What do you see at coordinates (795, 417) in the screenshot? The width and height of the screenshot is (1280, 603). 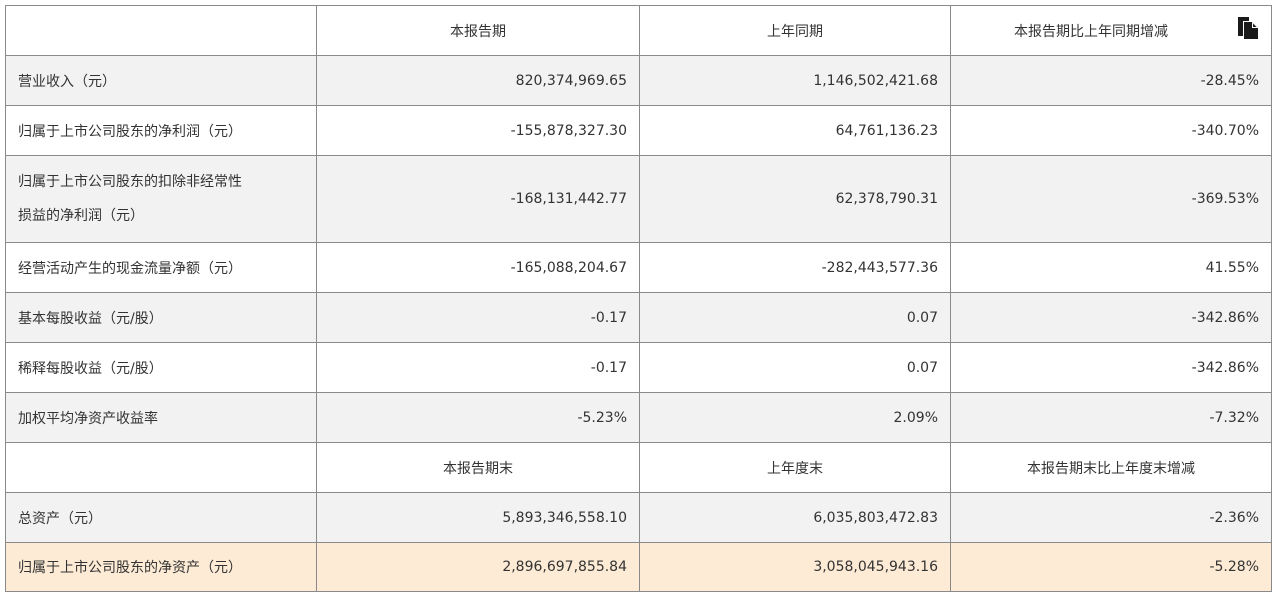 I see `prior-year-value: 2.09%` at bounding box center [795, 417].